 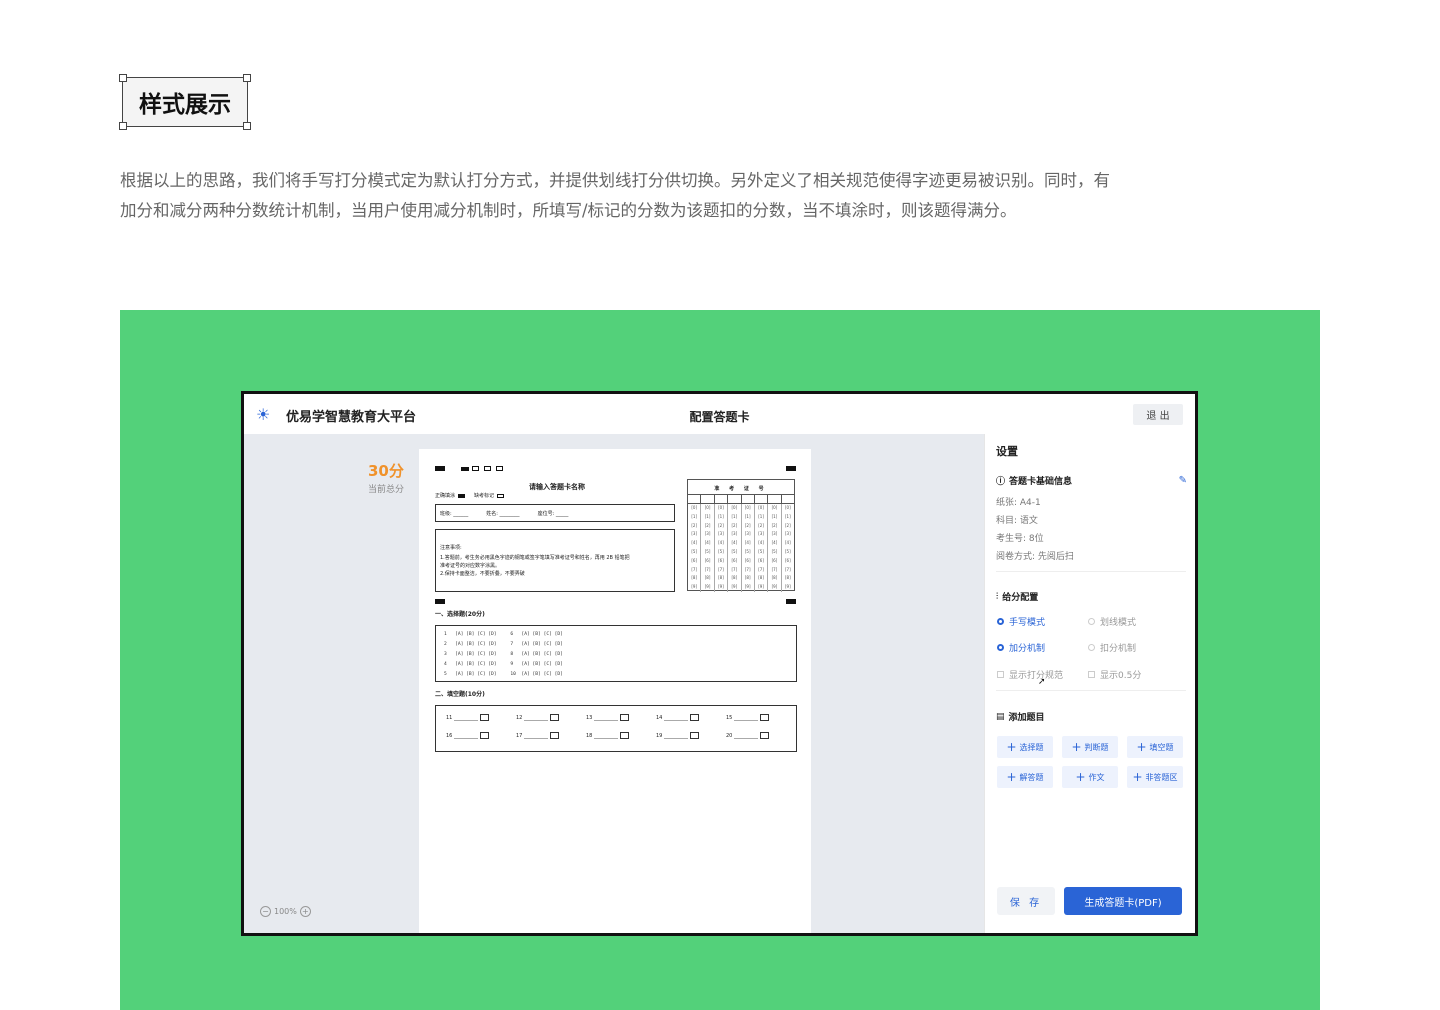 I want to click on blank-item: 13, so click(x=608, y=717).